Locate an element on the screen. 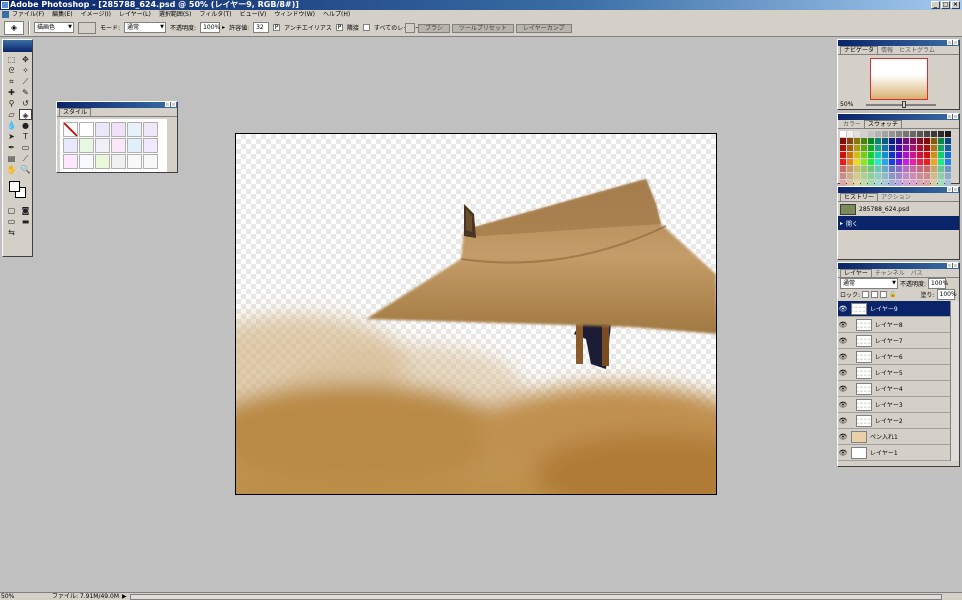 The height and width of the screenshot is (600, 962). menu-select: 選択範囲(S) is located at coordinates (175, 14).